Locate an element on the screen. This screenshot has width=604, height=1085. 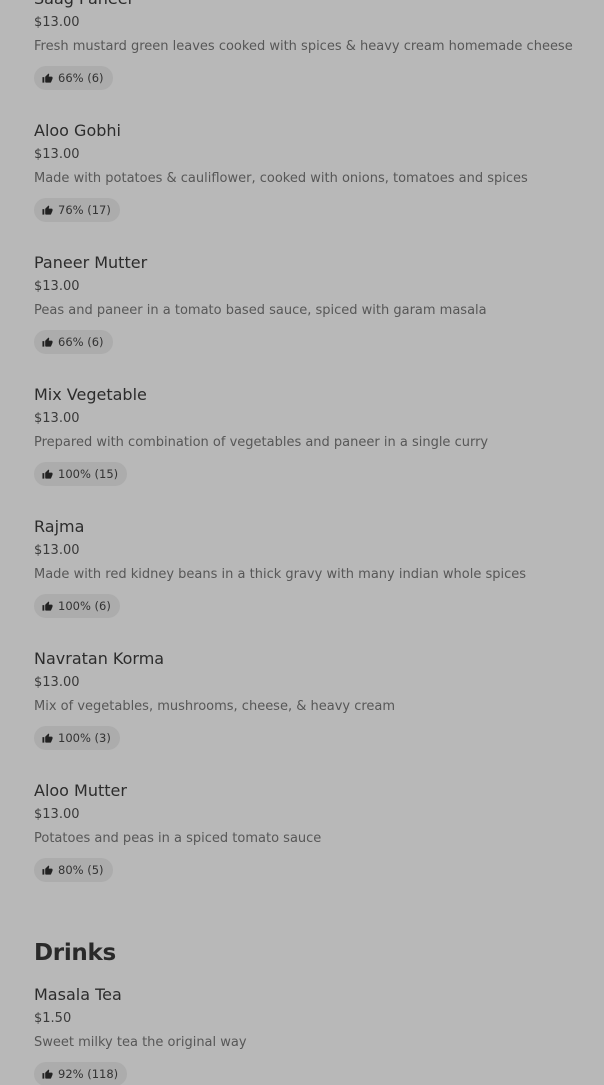
rating-text: 100% (6) is located at coordinates (84, 606).